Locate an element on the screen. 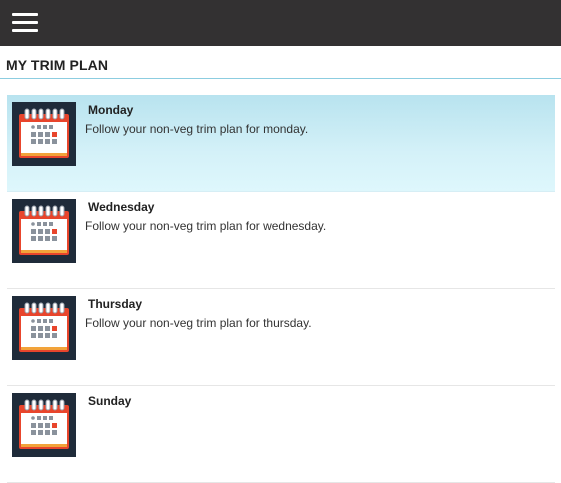 This screenshot has width=561, height=483. plan-day-label: Thursday is located at coordinates (115, 304).